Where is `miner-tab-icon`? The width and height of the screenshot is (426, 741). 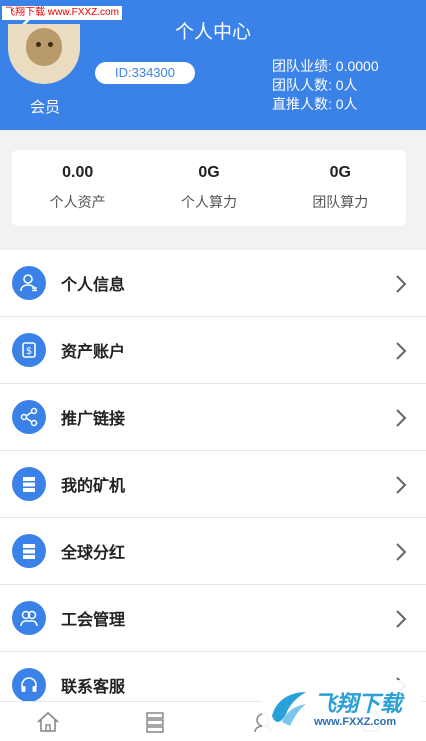 miner-tab-icon is located at coordinates (155, 722).